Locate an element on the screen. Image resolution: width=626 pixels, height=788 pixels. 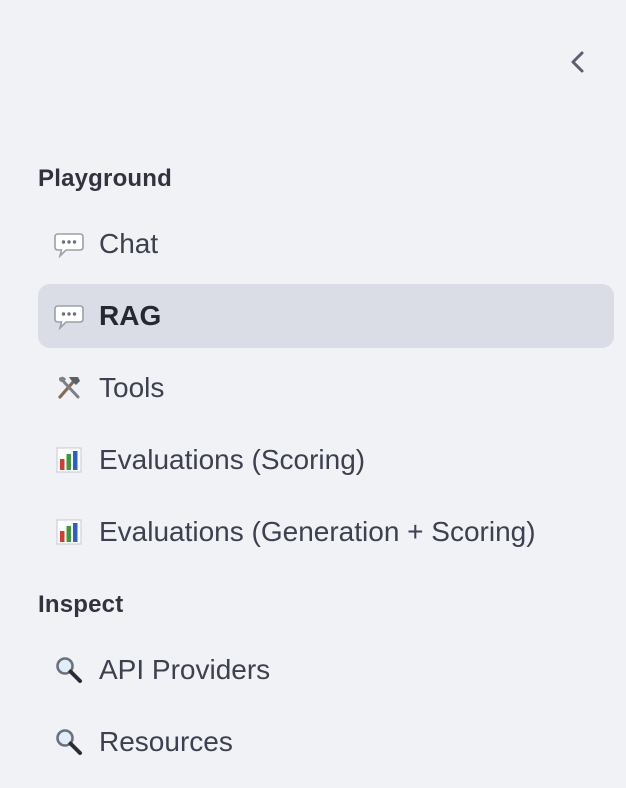
nav-item-label: Resources is located at coordinates (166, 741).